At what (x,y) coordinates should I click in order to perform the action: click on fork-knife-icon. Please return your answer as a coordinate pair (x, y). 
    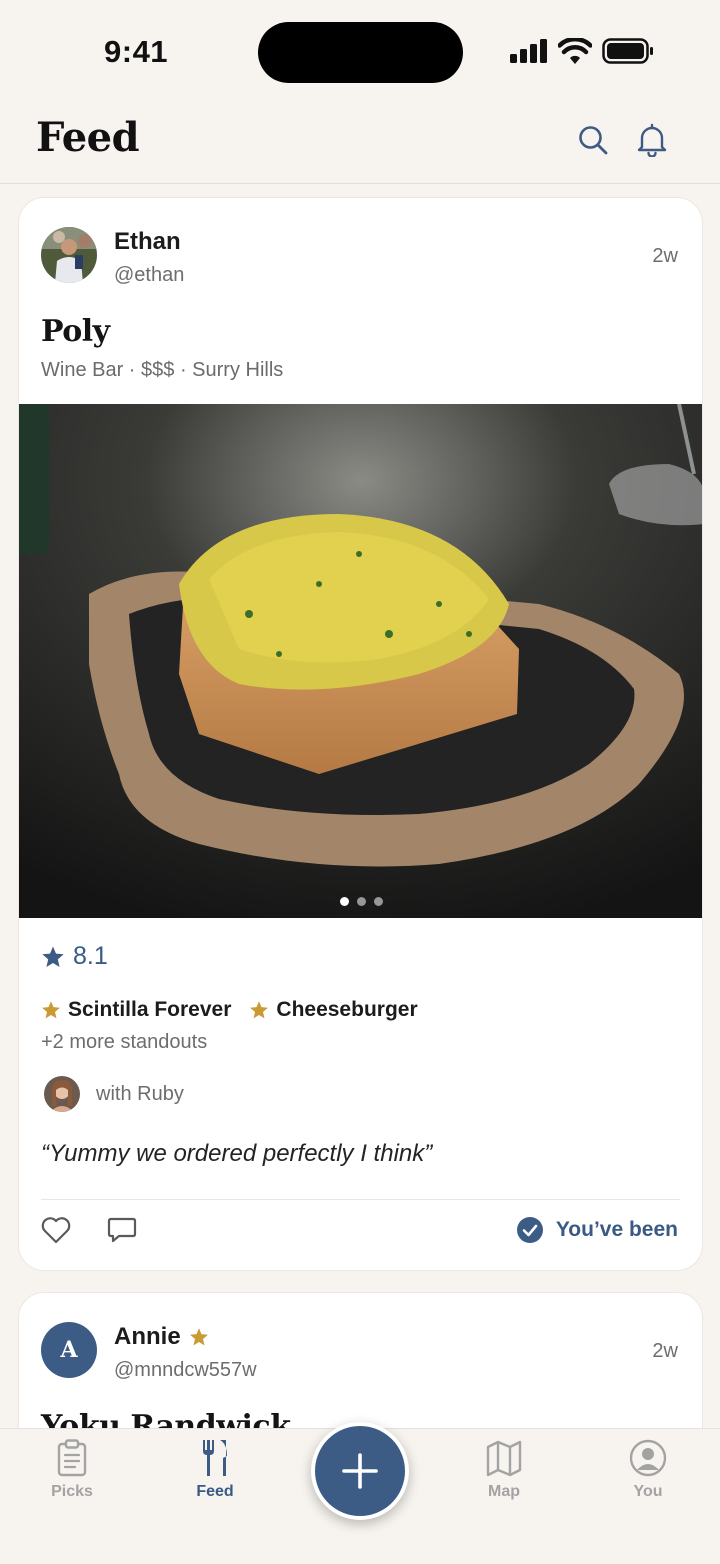
    Looking at the image, I should click on (215, 1458).